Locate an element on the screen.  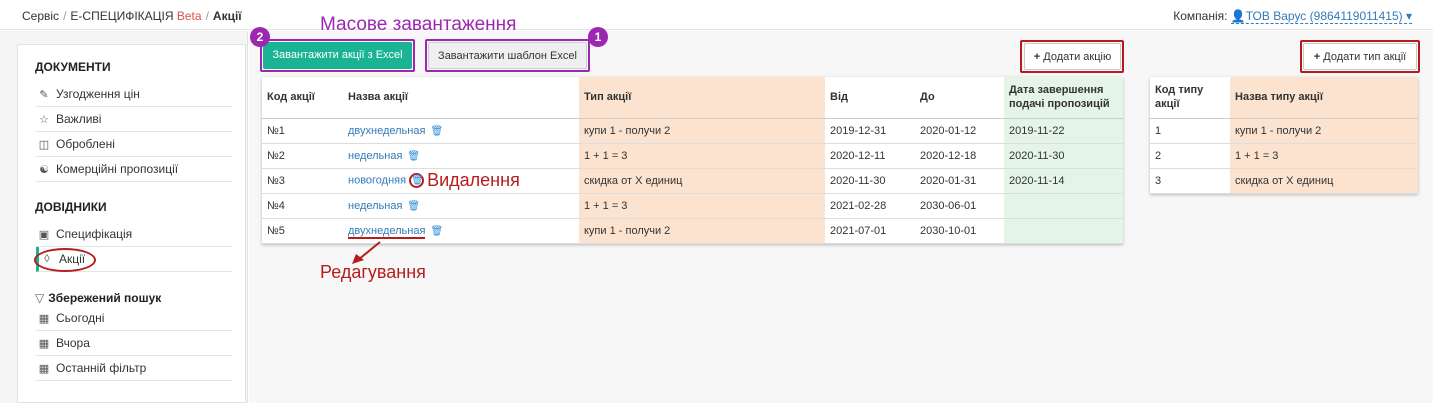
col-header-to: До is located at coordinates (959, 98).